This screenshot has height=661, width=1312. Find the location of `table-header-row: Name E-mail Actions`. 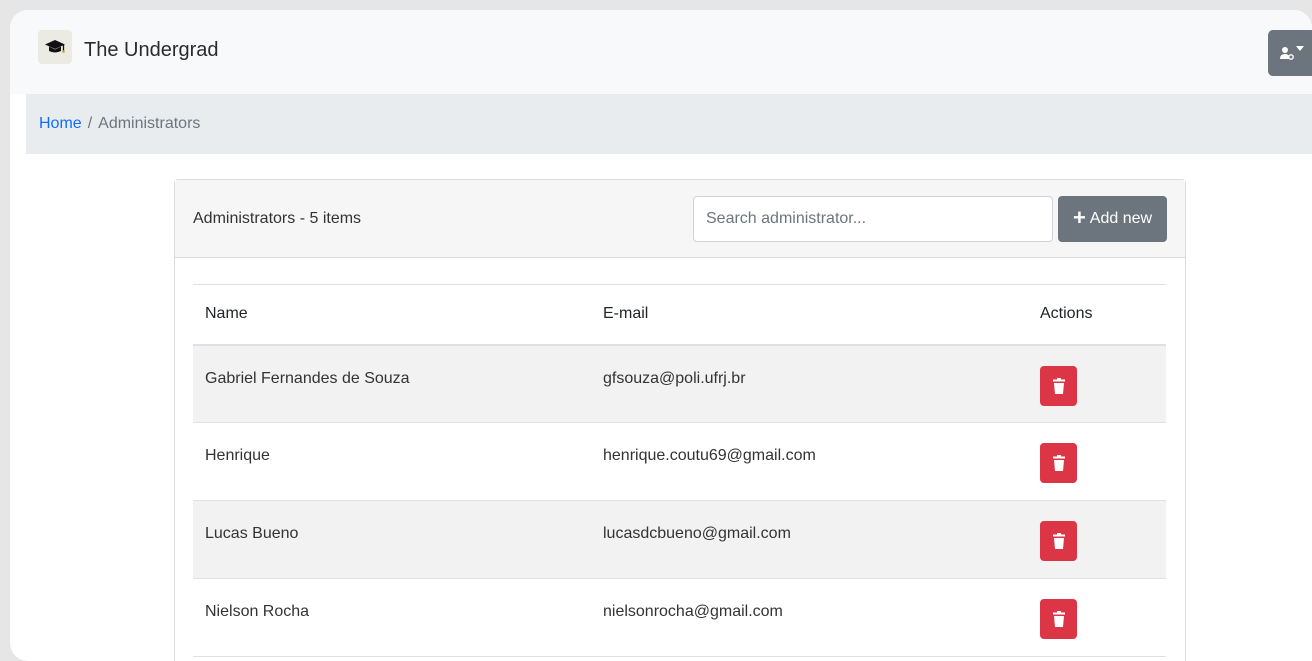

table-header-row: Name E-mail Actions is located at coordinates (679, 314).